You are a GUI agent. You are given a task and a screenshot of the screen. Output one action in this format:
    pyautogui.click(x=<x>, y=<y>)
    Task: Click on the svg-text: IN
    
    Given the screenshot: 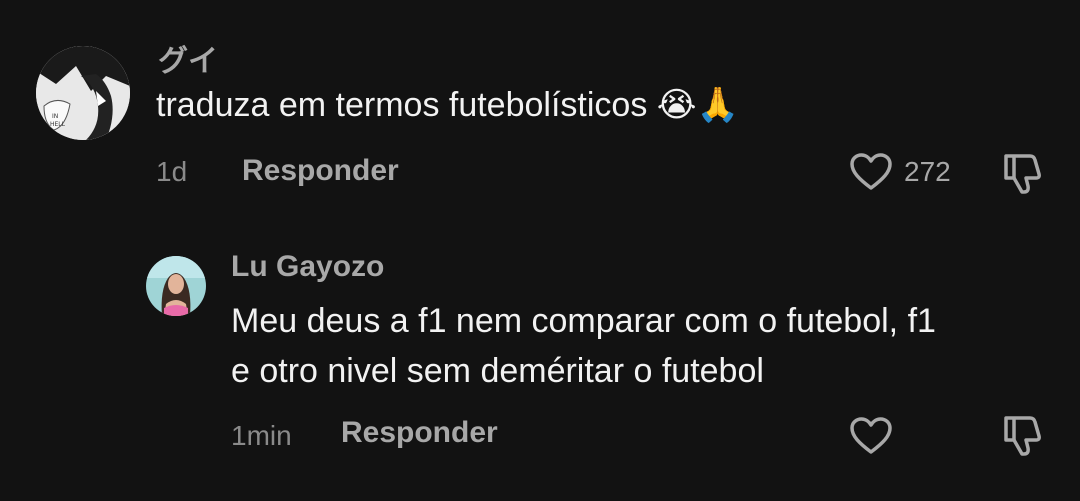 What is the action you would take?
    pyautogui.click(x=55, y=116)
    